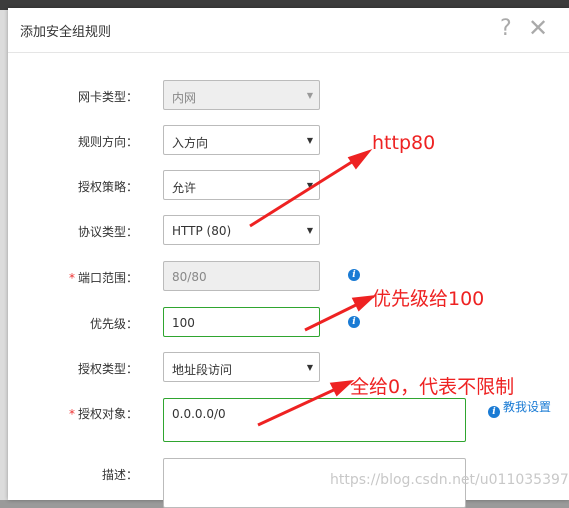  Describe the element at coordinates (313, 287) in the screenshot. I see `annotation-arrows` at that location.